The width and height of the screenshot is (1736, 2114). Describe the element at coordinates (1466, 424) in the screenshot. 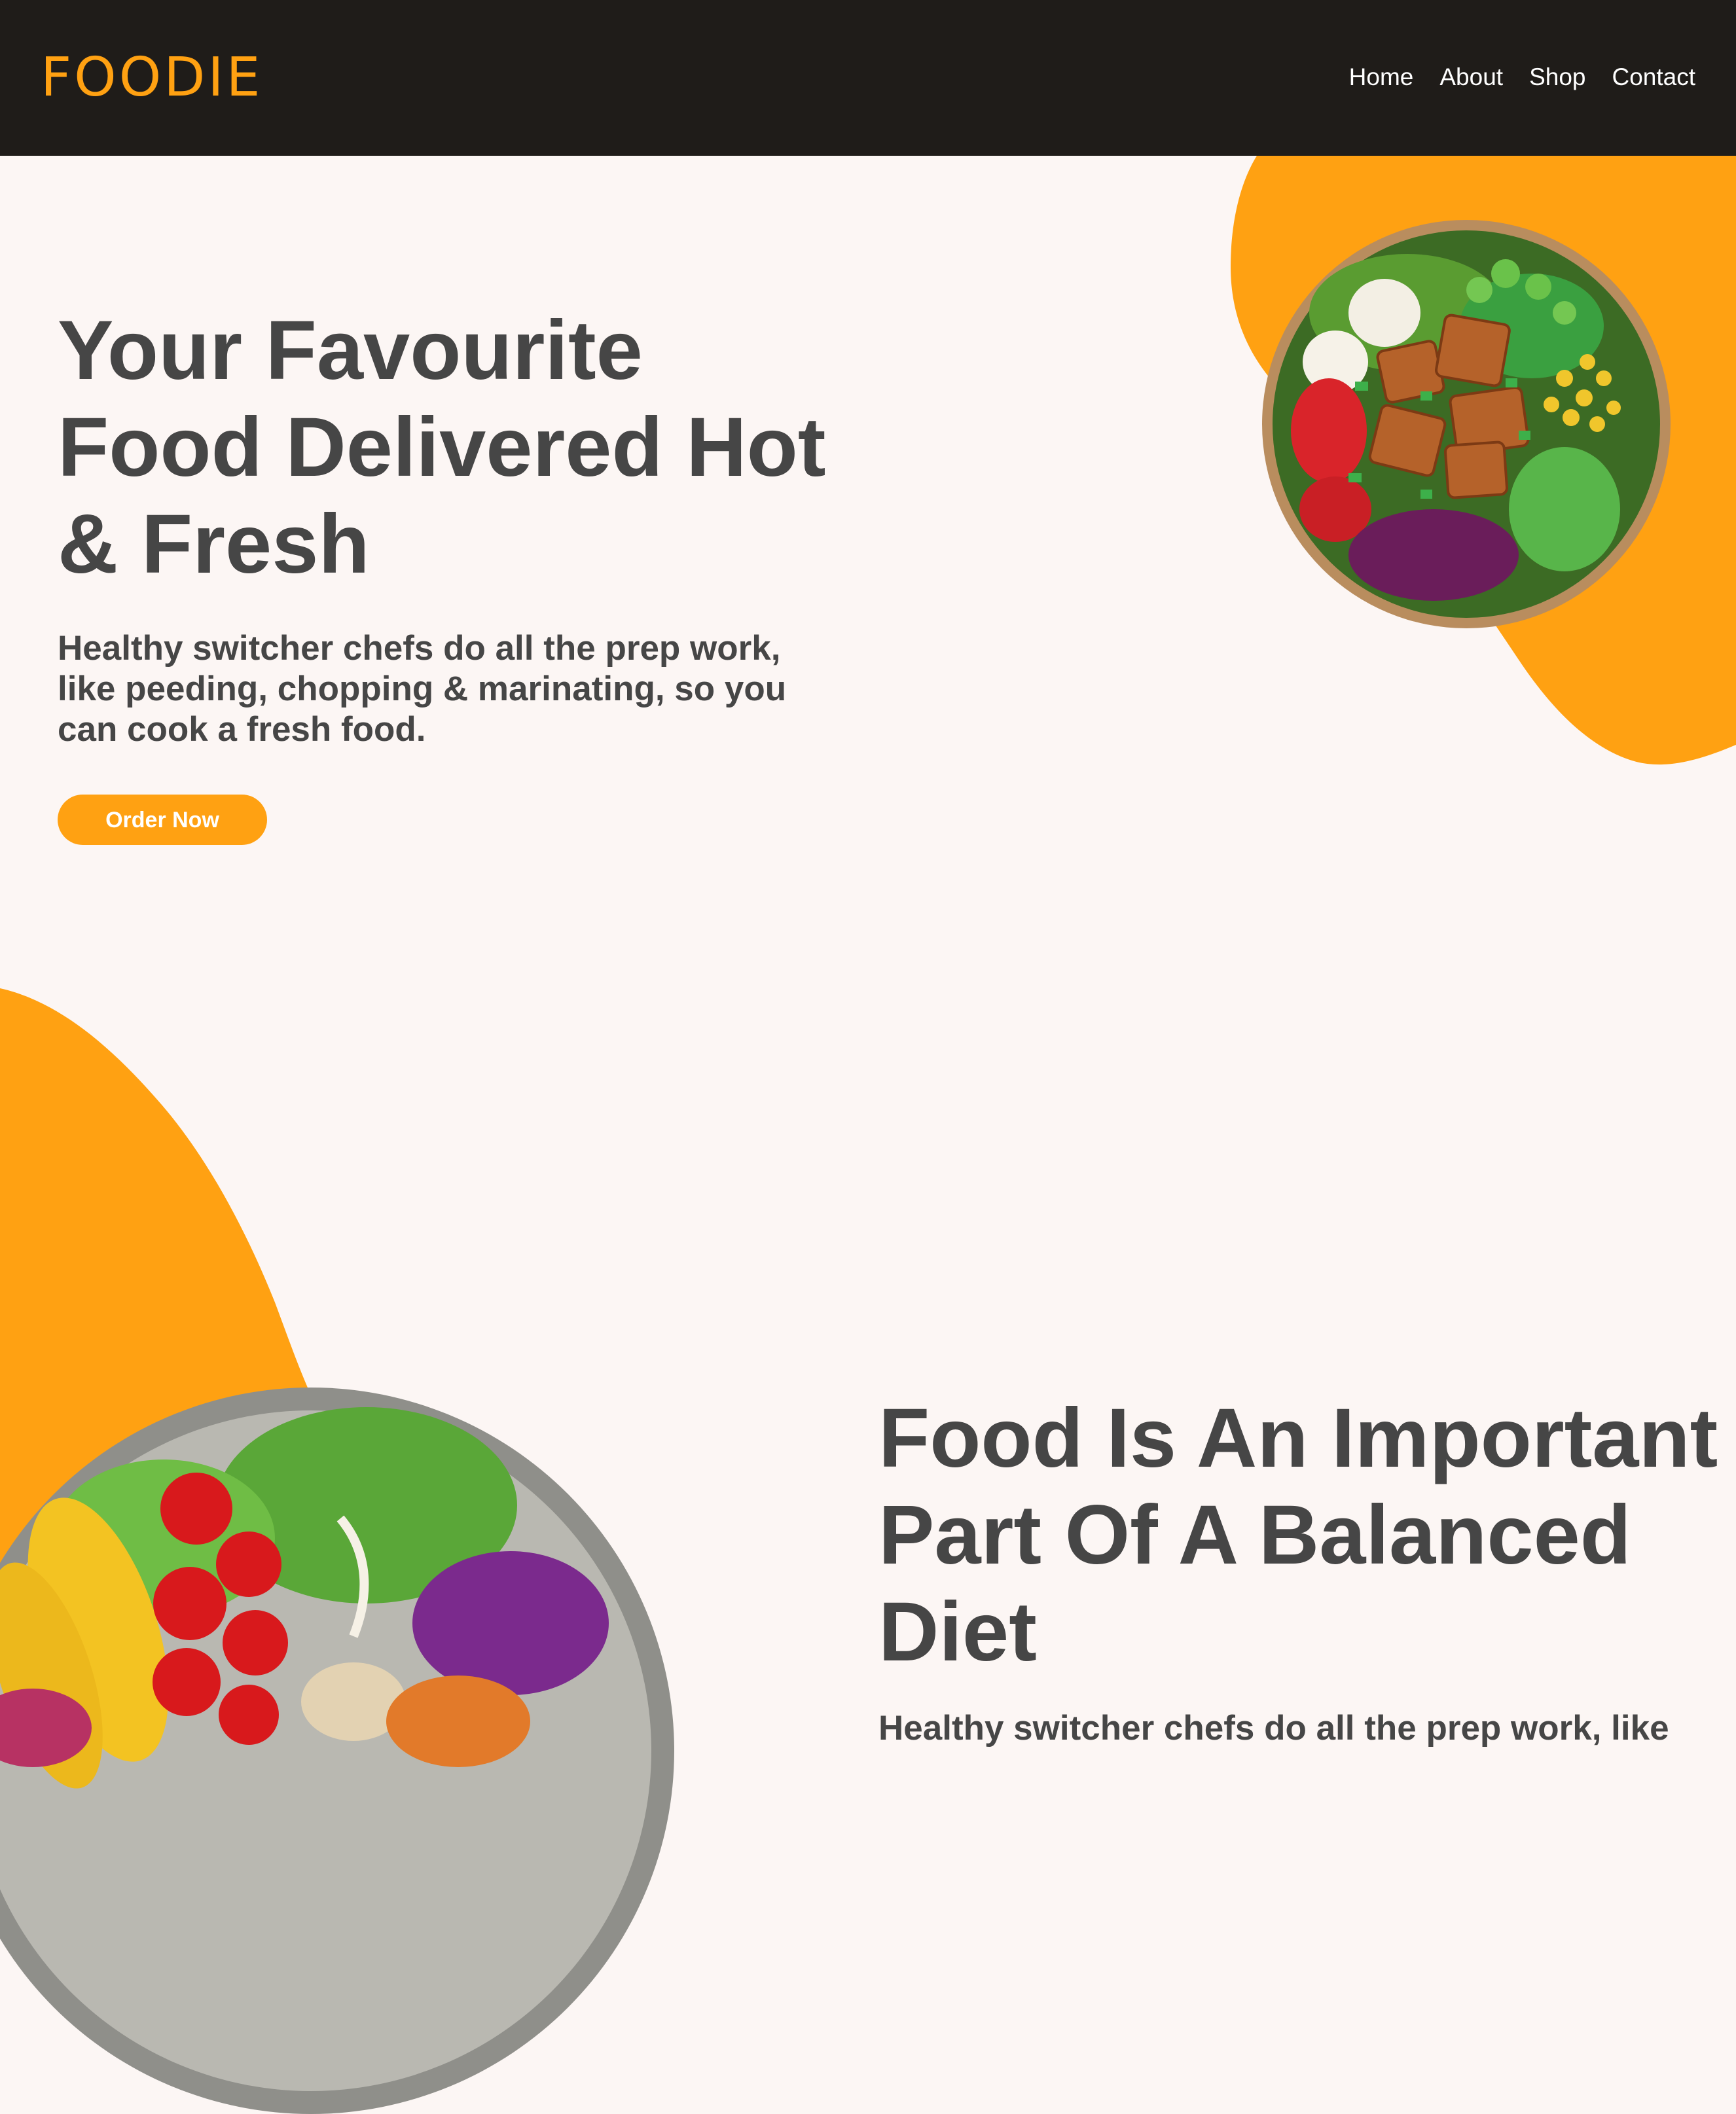

I see `salad-bowl-image` at that location.